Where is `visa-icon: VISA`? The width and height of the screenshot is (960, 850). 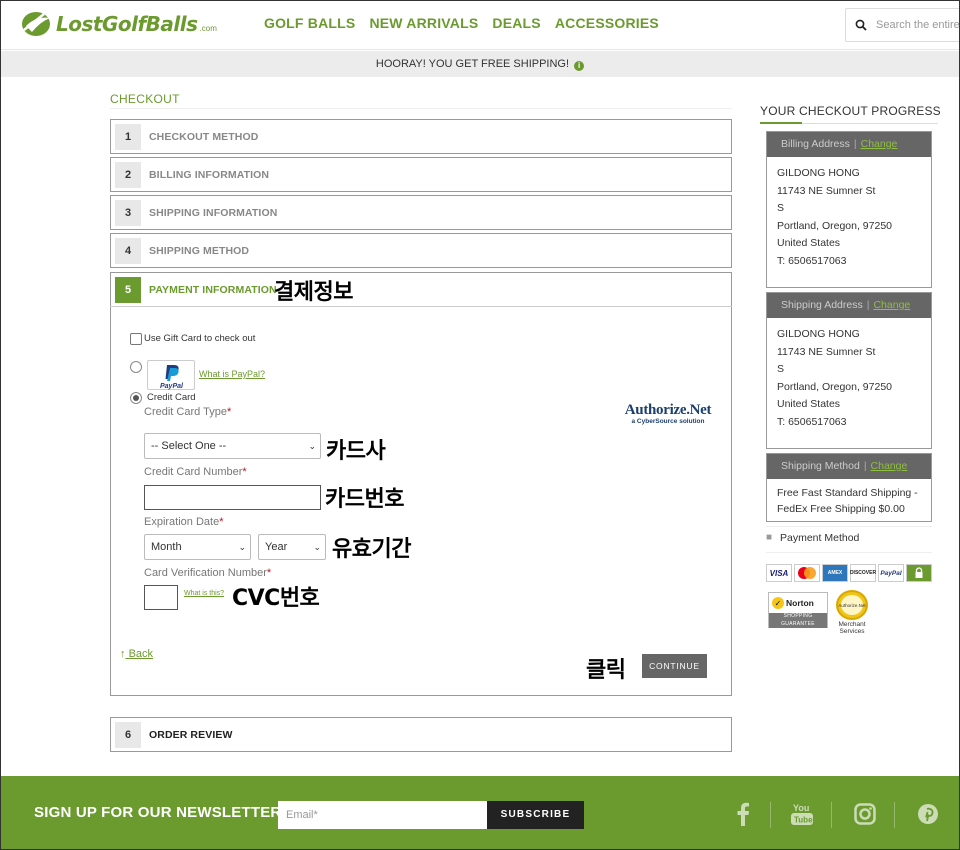
visa-icon: VISA is located at coordinates (779, 573).